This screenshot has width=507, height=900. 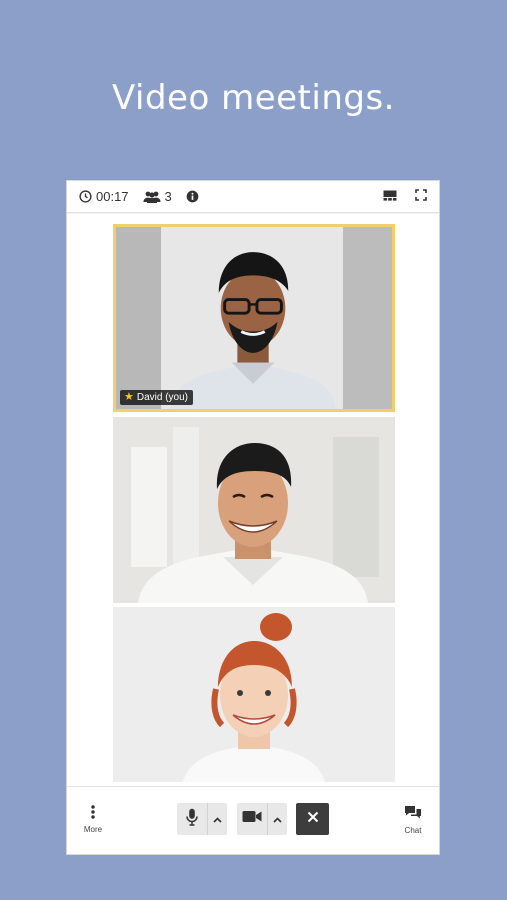 What do you see at coordinates (162, 397) in the screenshot?
I see `participant-name: David (you)` at bounding box center [162, 397].